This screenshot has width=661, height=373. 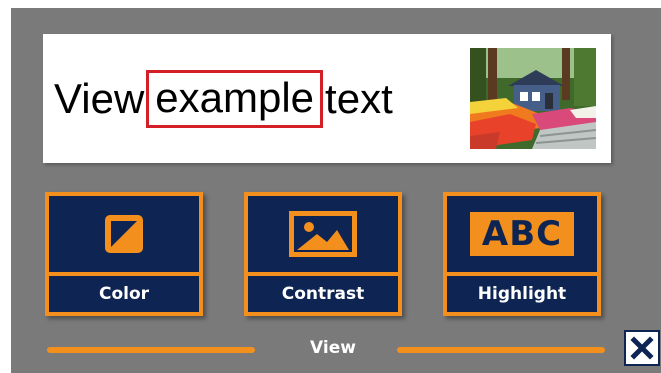 What do you see at coordinates (124, 294) in the screenshot?
I see `color-button-label: Color` at bounding box center [124, 294].